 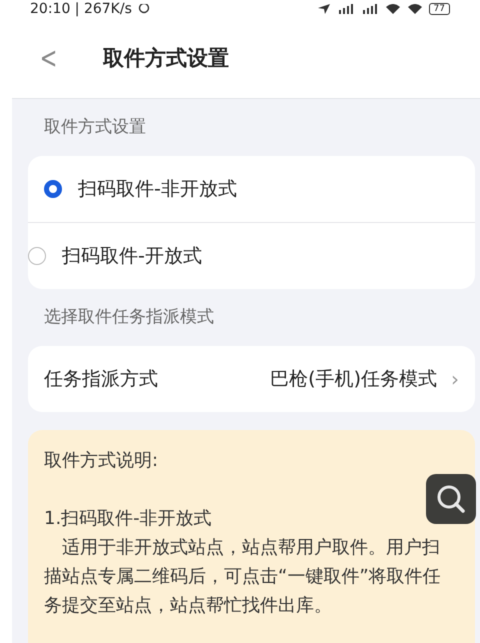 I want to click on pickup-option: 扫码取件-开放式, so click(x=251, y=255).